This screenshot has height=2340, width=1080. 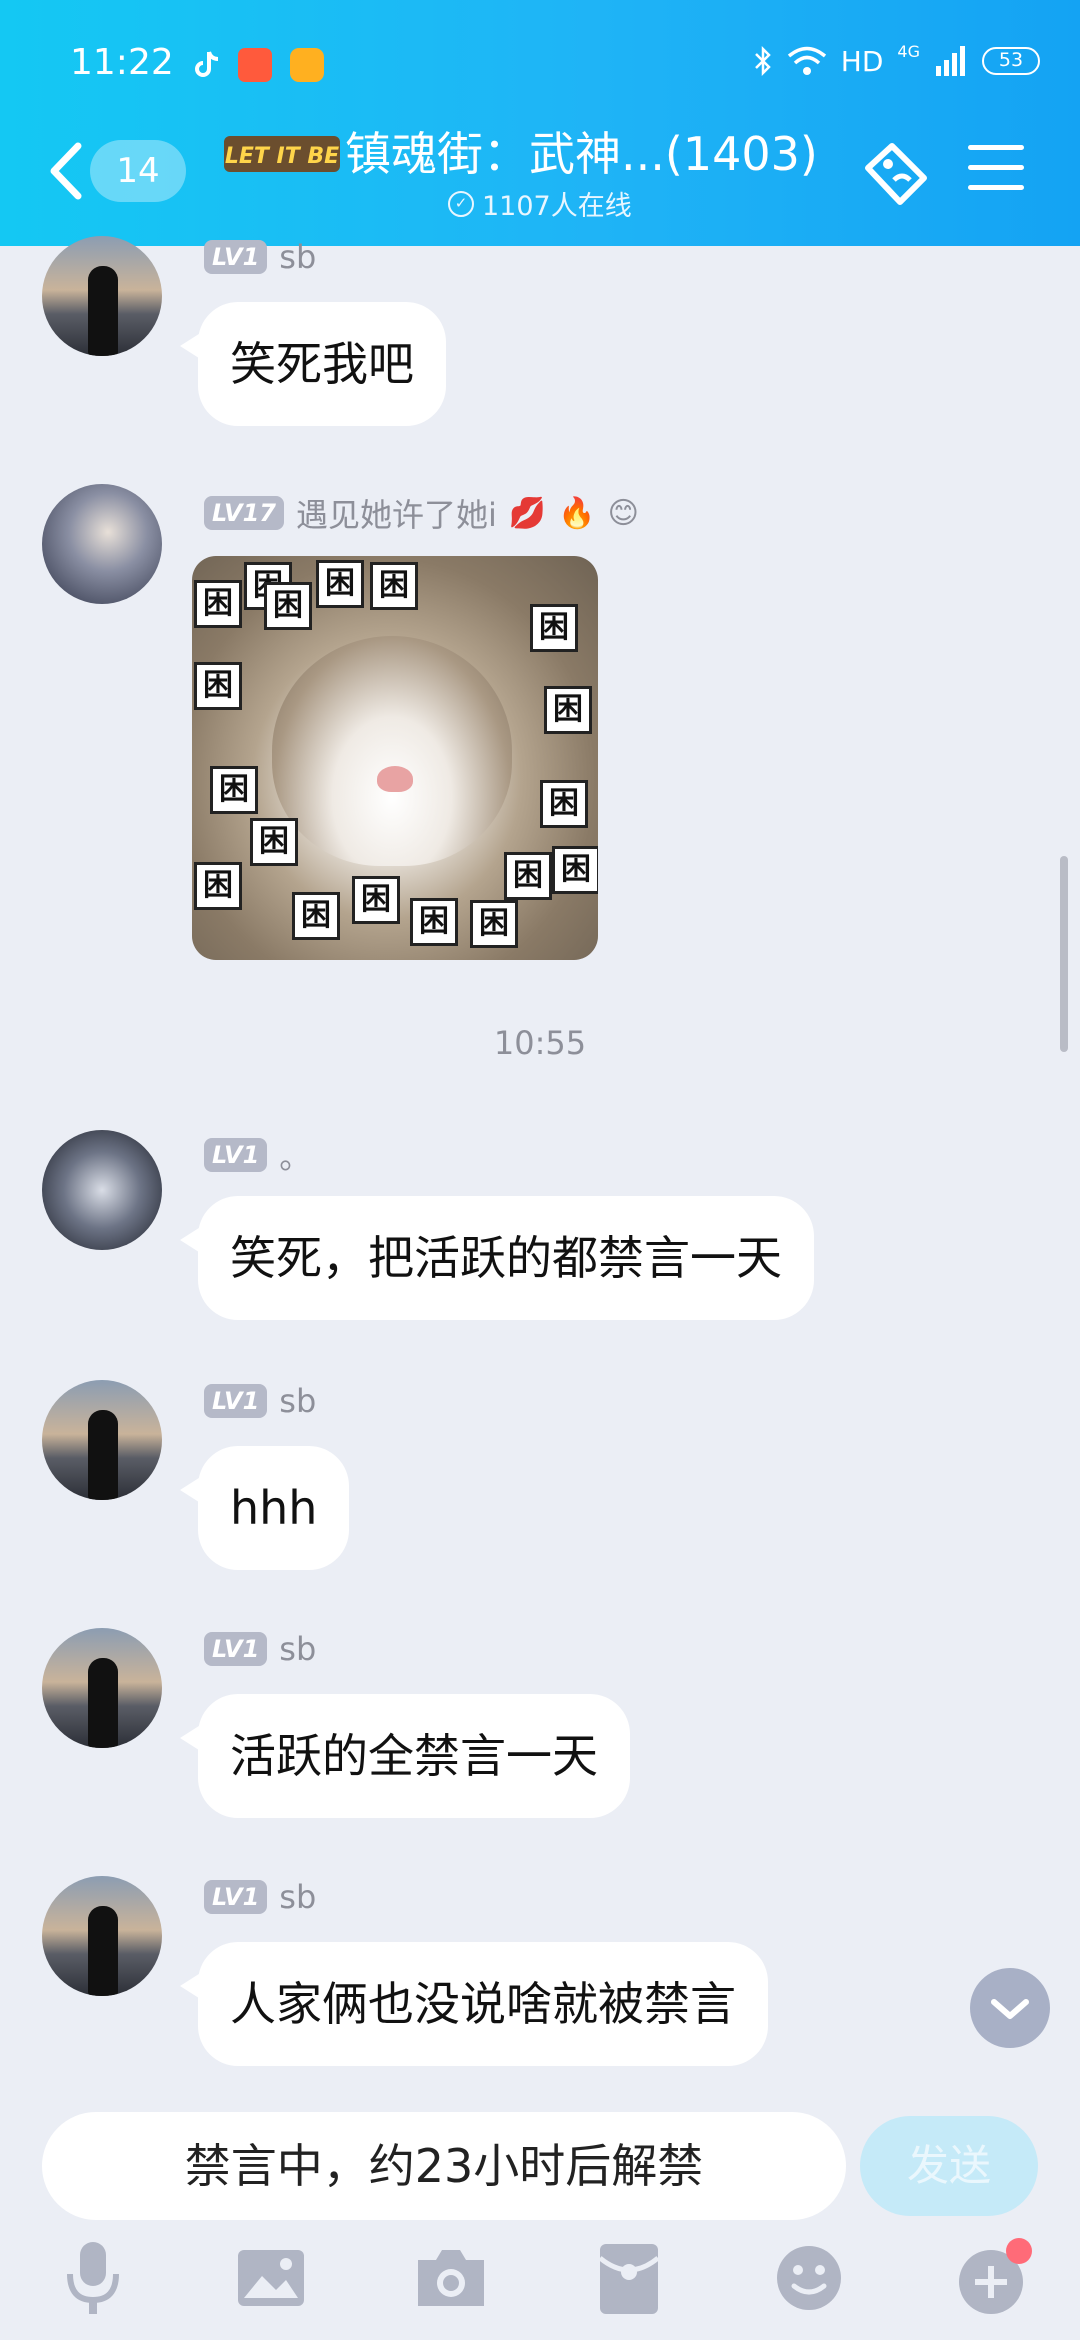 What do you see at coordinates (862, 61) in the screenshot?
I see `network-type: HD` at bounding box center [862, 61].